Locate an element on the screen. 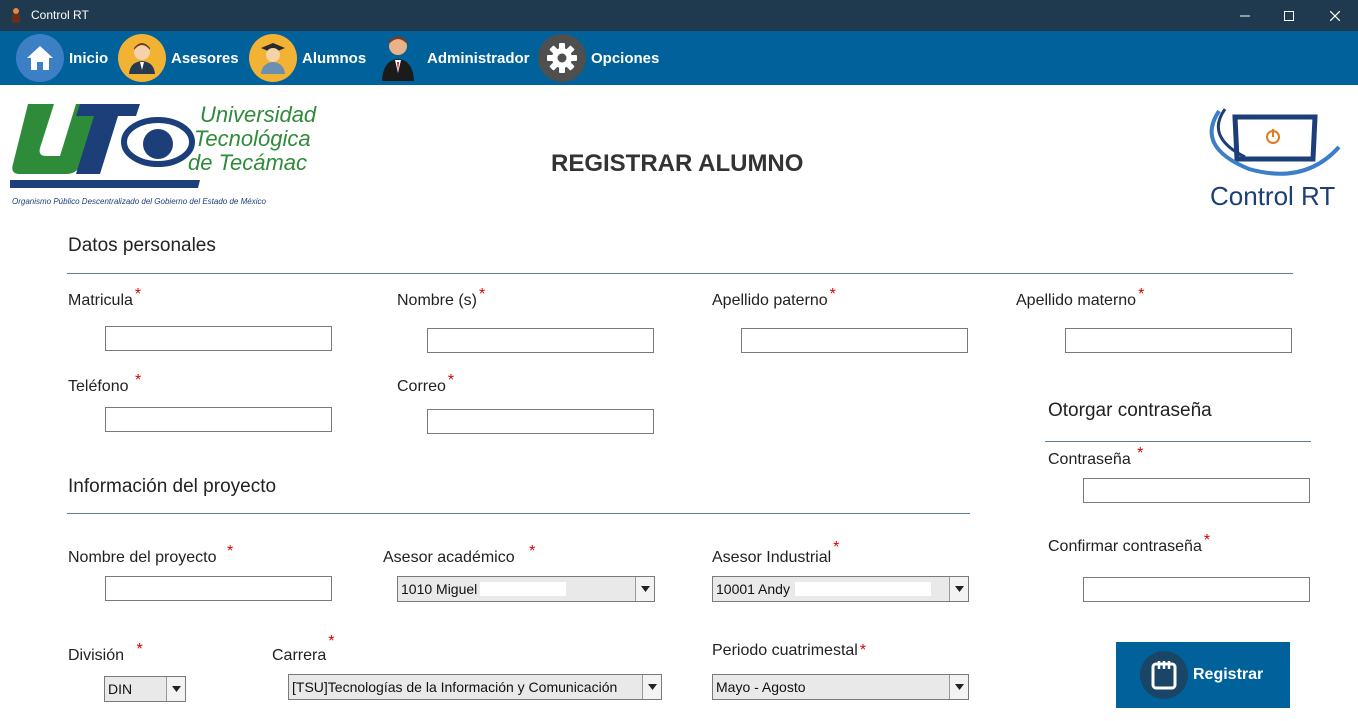 The image size is (1358, 721). personal-section-title: Datos personales is located at coordinates (142, 245).